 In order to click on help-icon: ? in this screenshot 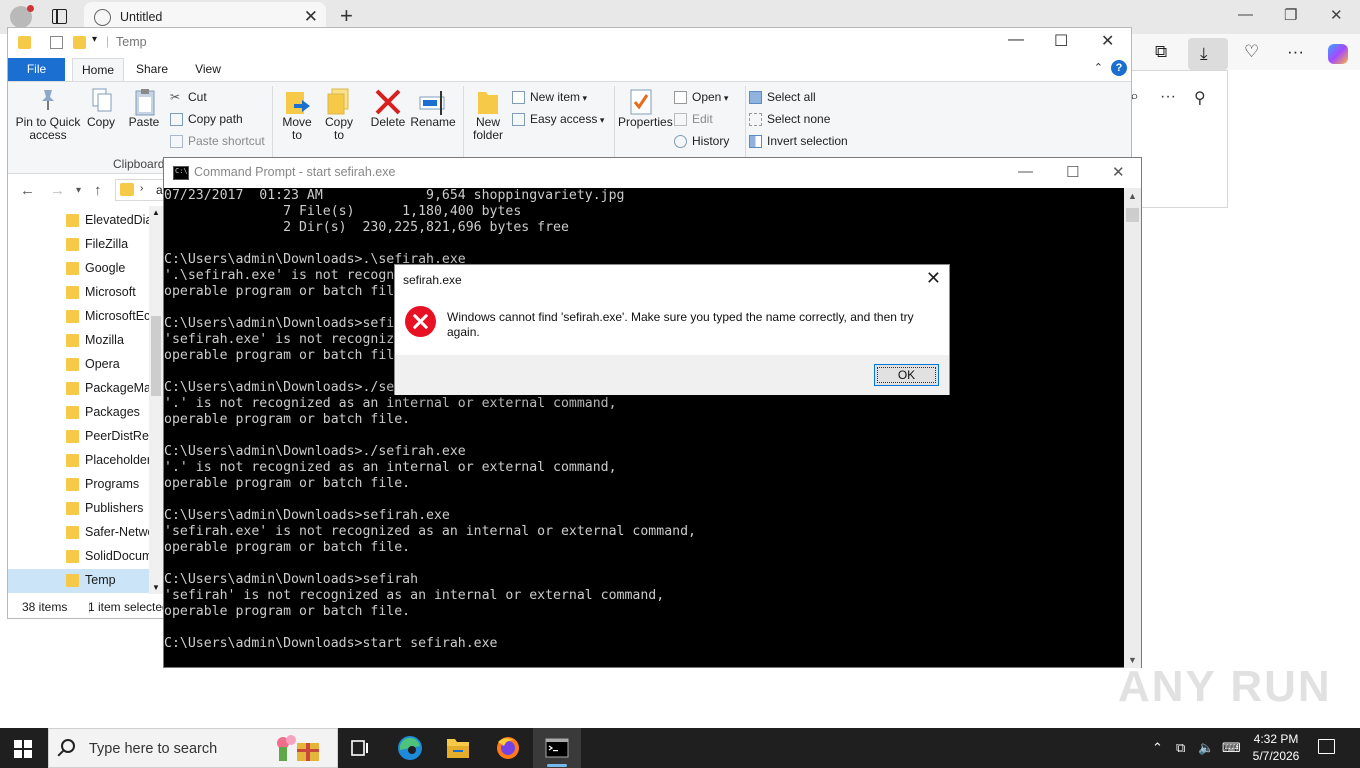, I will do `click(1119, 68)`.